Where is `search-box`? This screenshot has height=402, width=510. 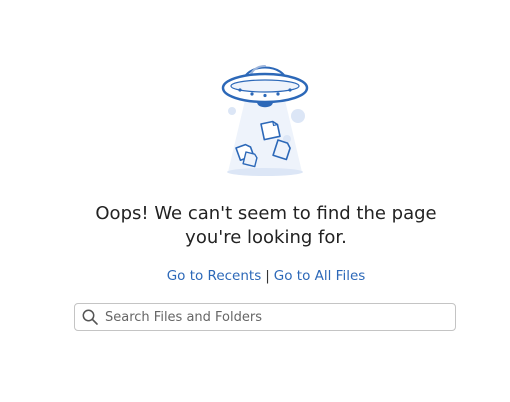
search-box is located at coordinates (265, 317).